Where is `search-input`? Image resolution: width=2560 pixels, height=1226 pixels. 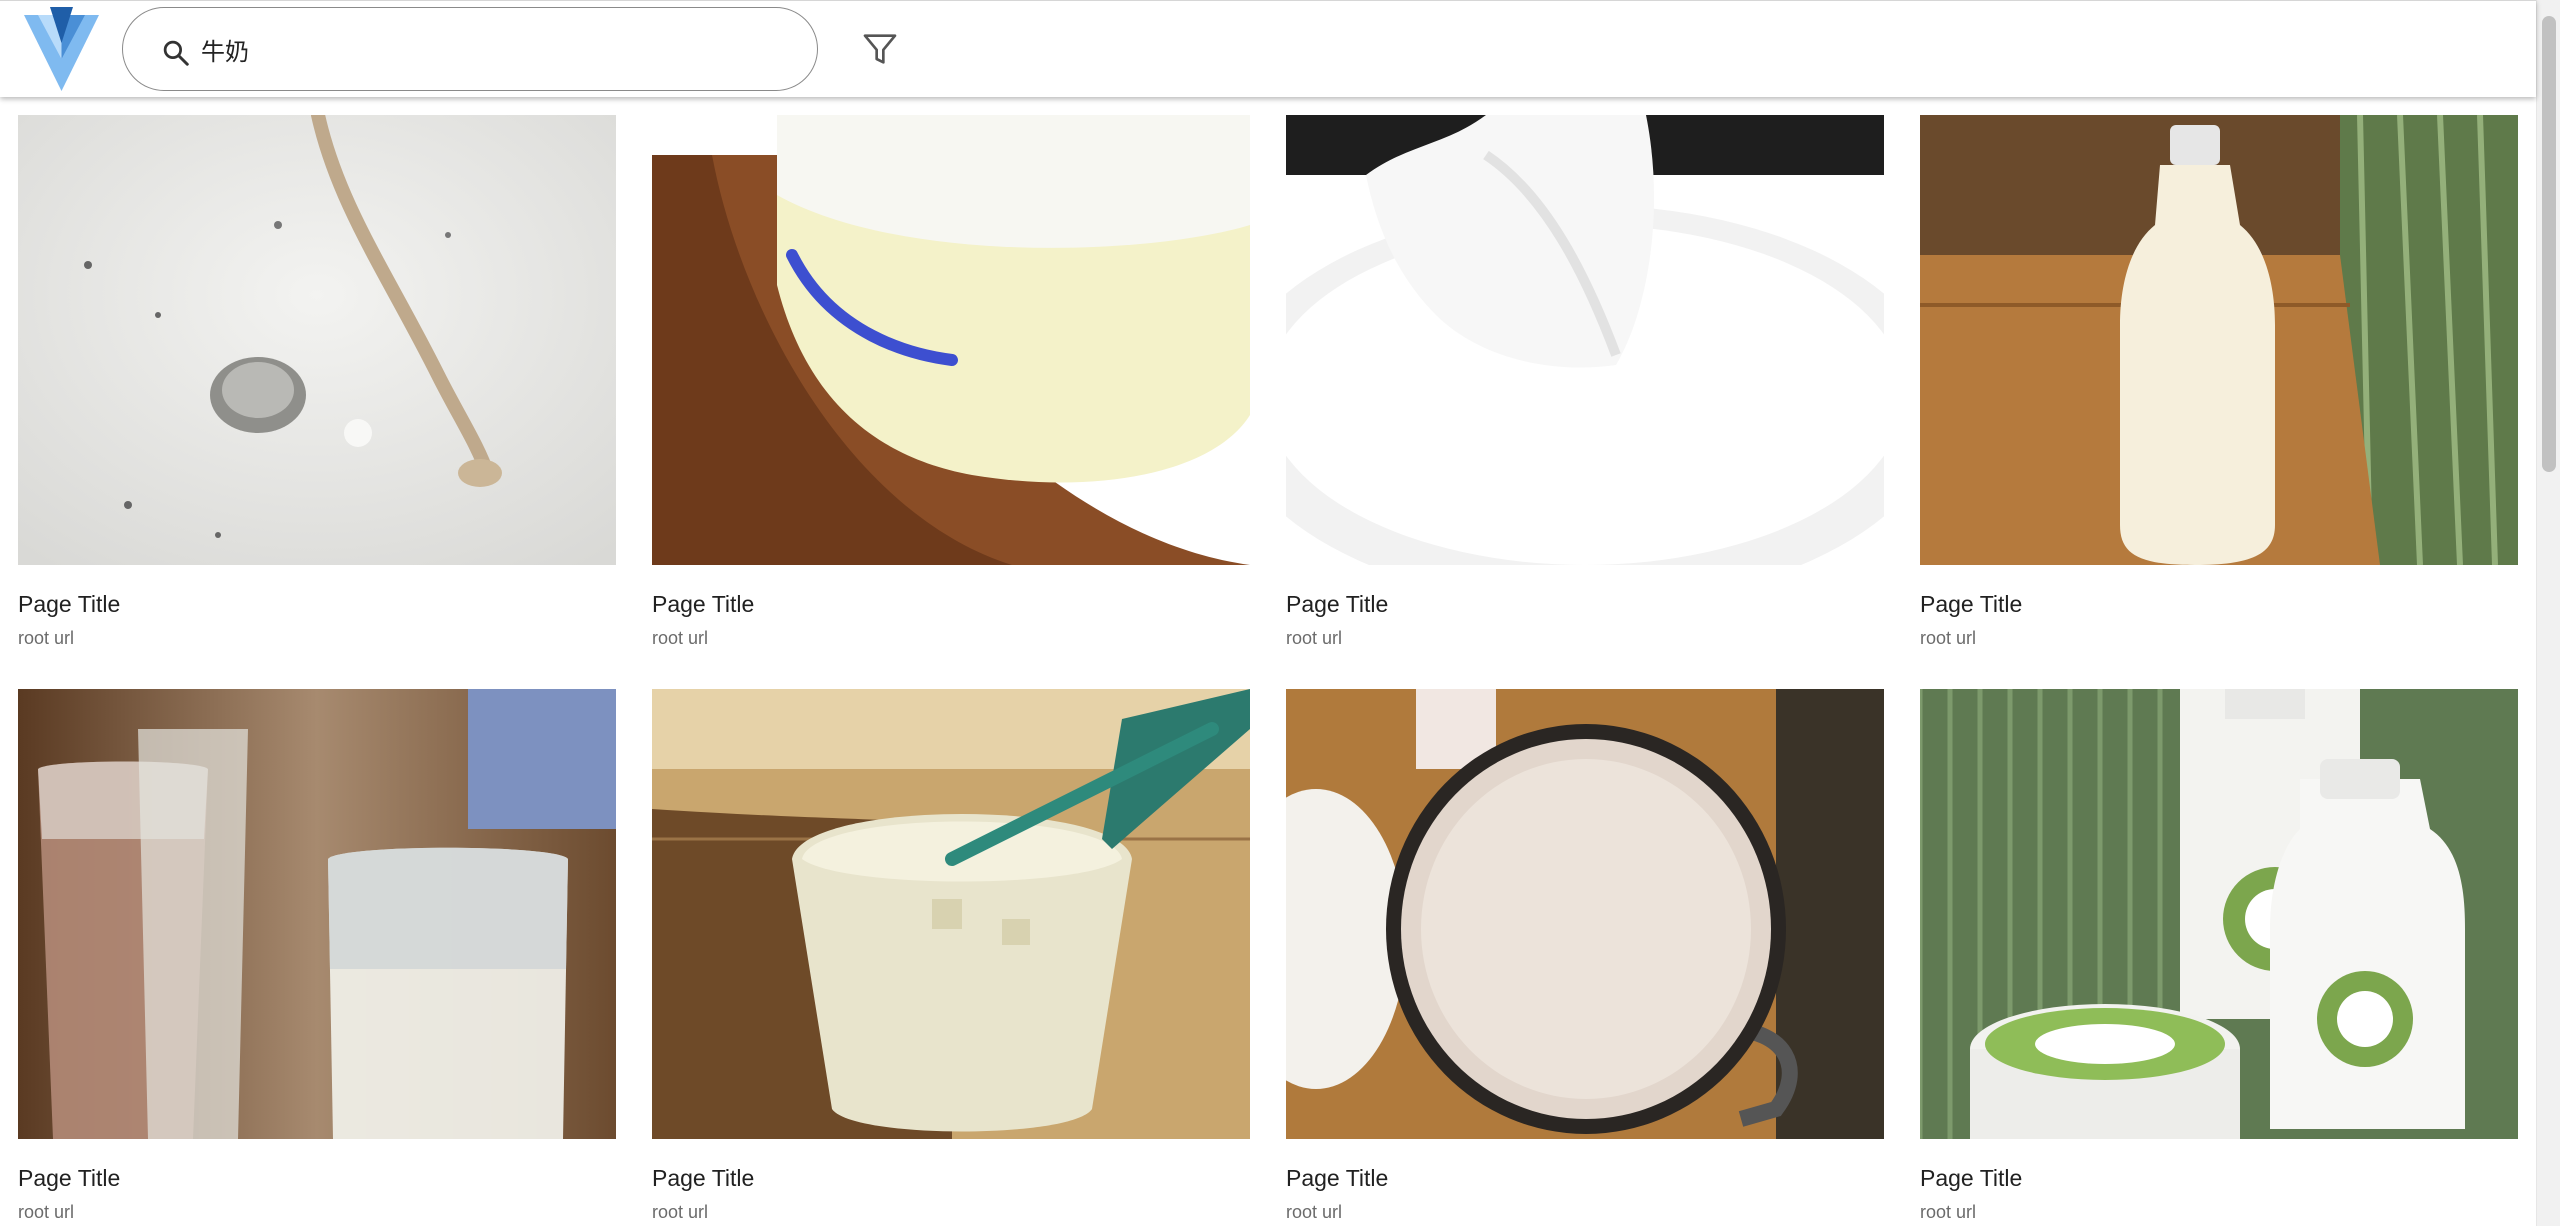 search-input is located at coordinates (491, 49).